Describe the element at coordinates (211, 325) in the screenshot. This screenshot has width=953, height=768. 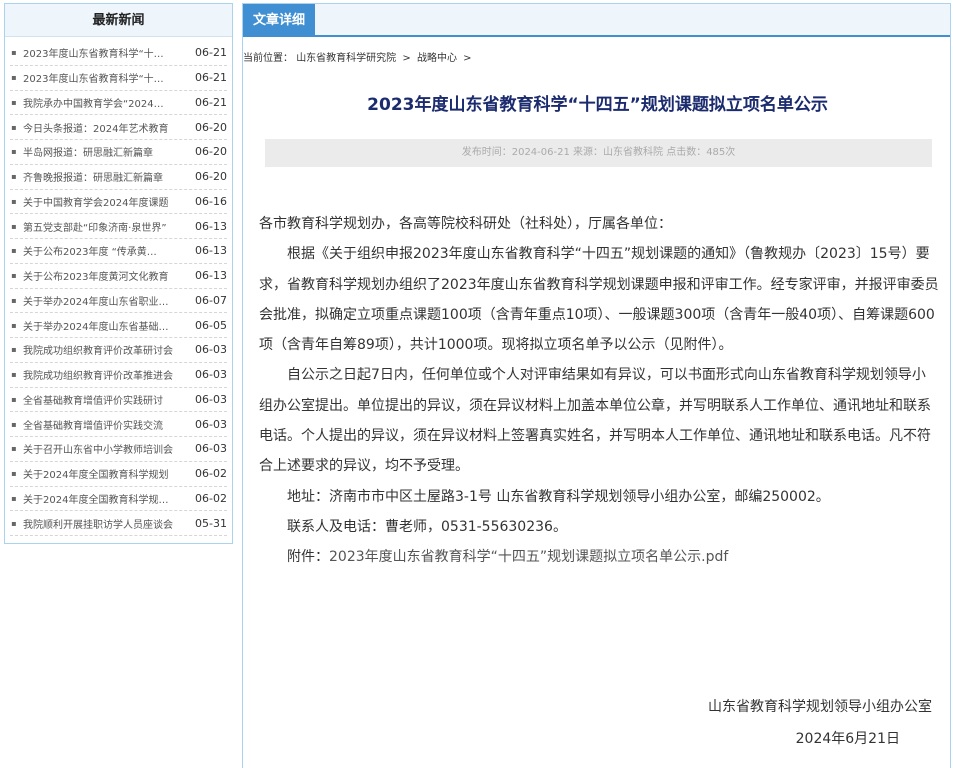
I see `news-item-date: 06-05` at that location.